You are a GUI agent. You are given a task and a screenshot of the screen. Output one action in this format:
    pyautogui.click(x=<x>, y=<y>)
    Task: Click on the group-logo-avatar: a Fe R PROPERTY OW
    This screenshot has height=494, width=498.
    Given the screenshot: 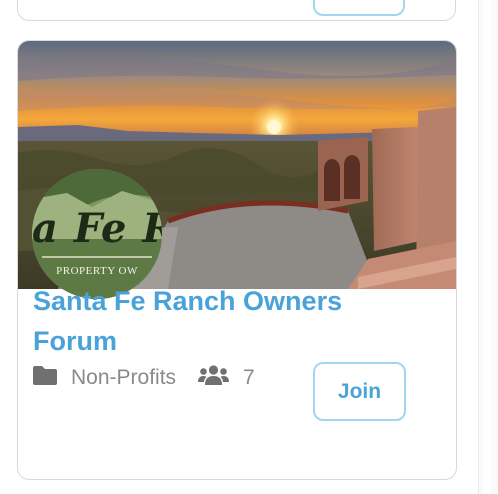 What is the action you would take?
    pyautogui.click(x=97, y=234)
    